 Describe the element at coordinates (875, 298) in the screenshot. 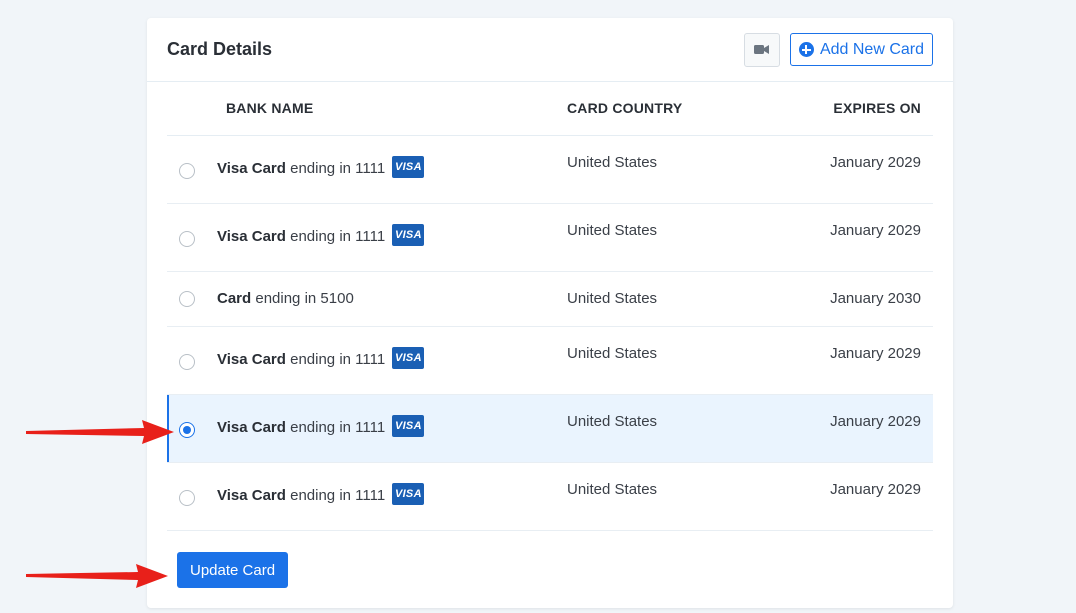

I see `card-expires: January 2030` at that location.